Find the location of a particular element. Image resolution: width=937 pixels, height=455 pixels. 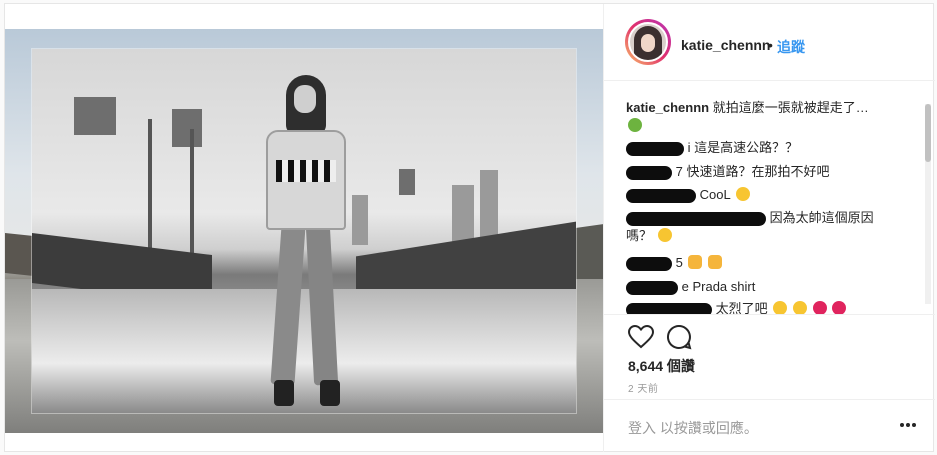

comment-row: i 這是高速公路？？ is located at coordinates (712, 148).